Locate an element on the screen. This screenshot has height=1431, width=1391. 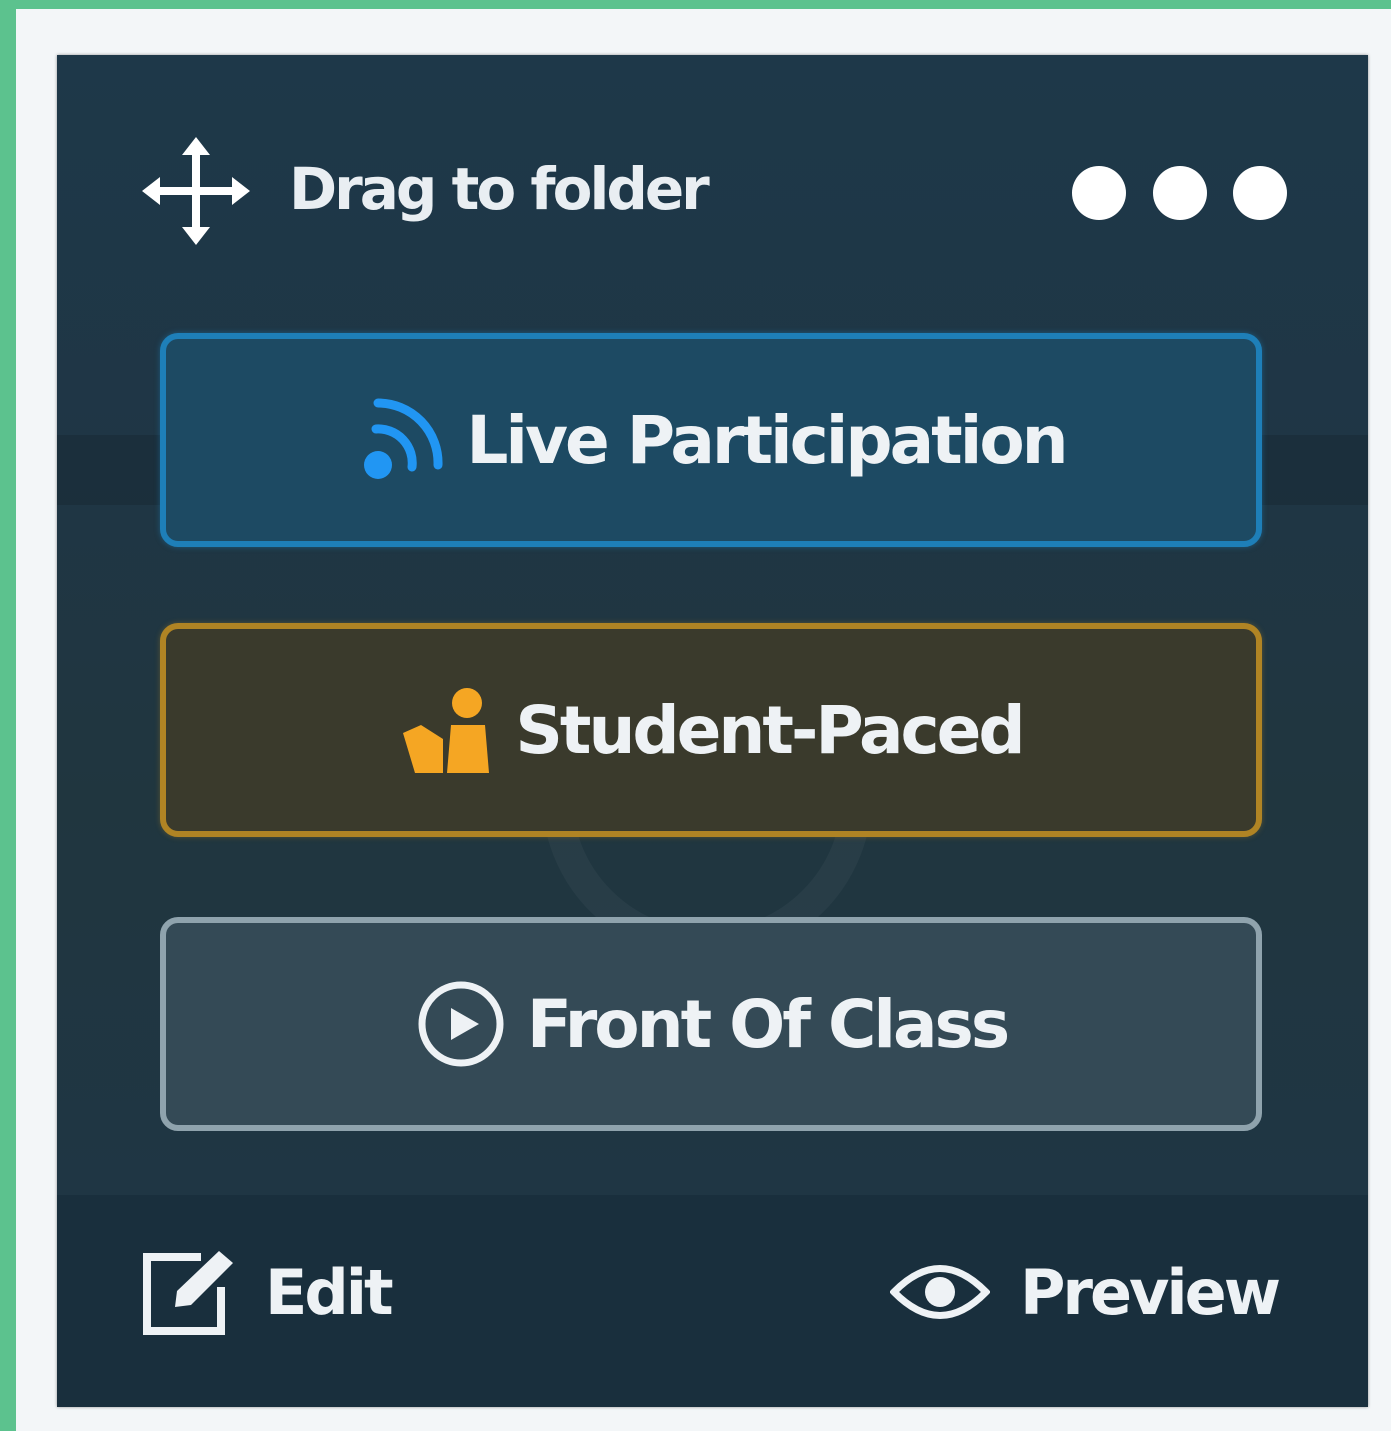
card-footer: Edit Preview is located at coordinates (712, 1301).